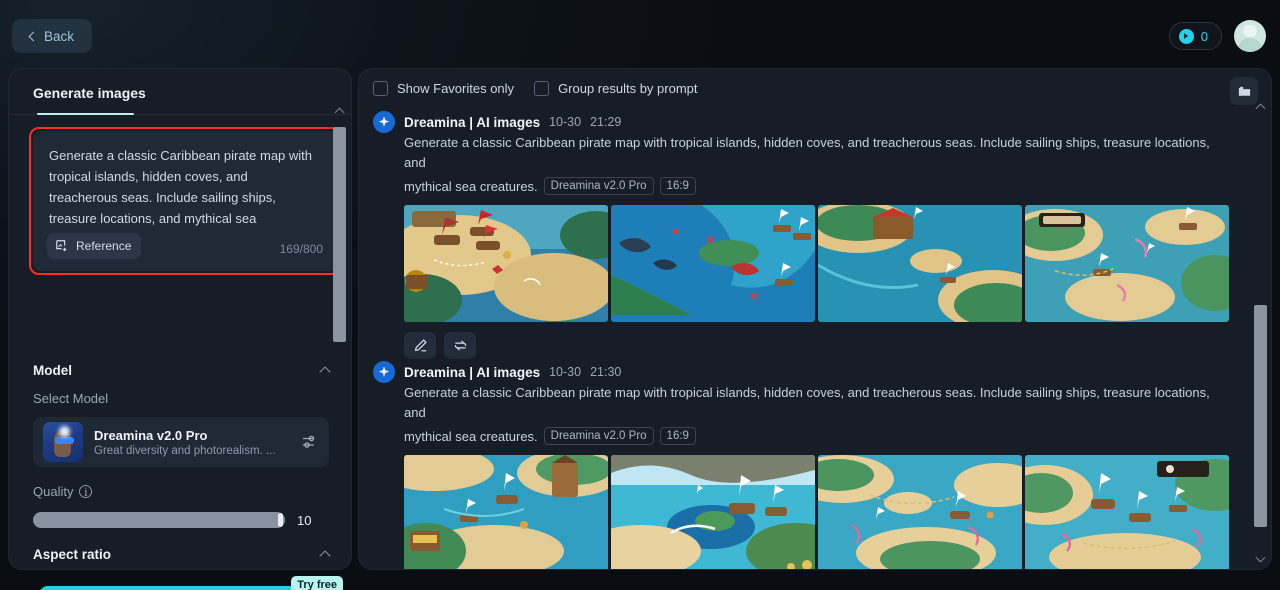 The width and height of the screenshot is (1280, 590). Describe the element at coordinates (1186, 36) in the screenshot. I see `coin-icon` at that location.